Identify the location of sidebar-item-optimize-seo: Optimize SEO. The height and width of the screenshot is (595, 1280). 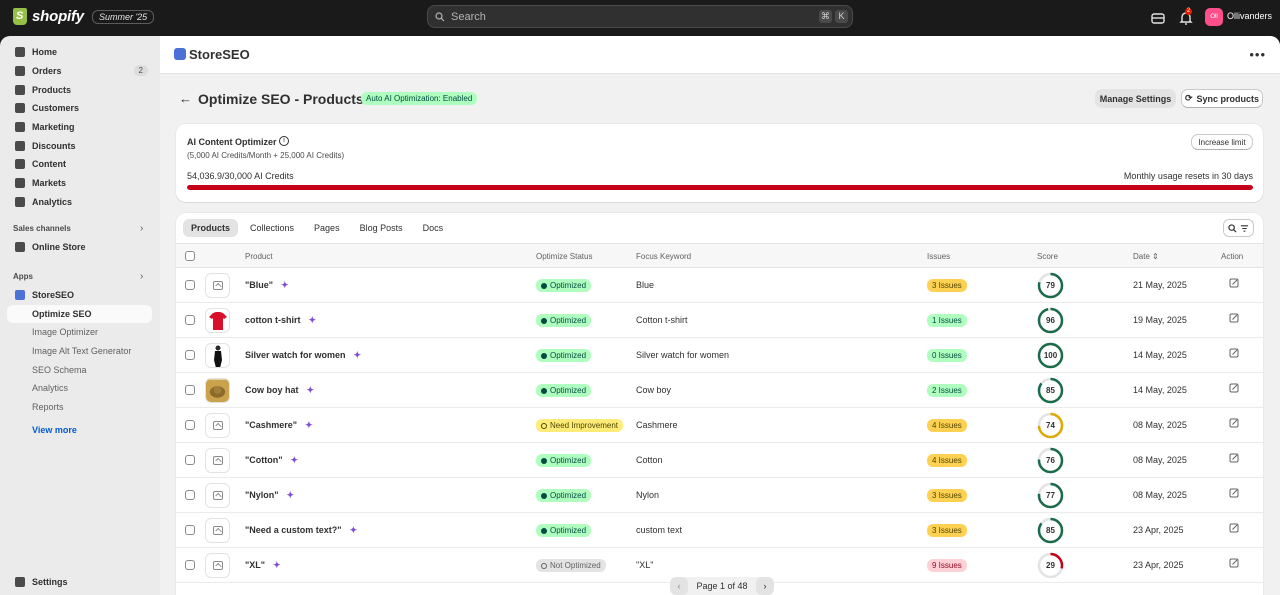
(79, 314).